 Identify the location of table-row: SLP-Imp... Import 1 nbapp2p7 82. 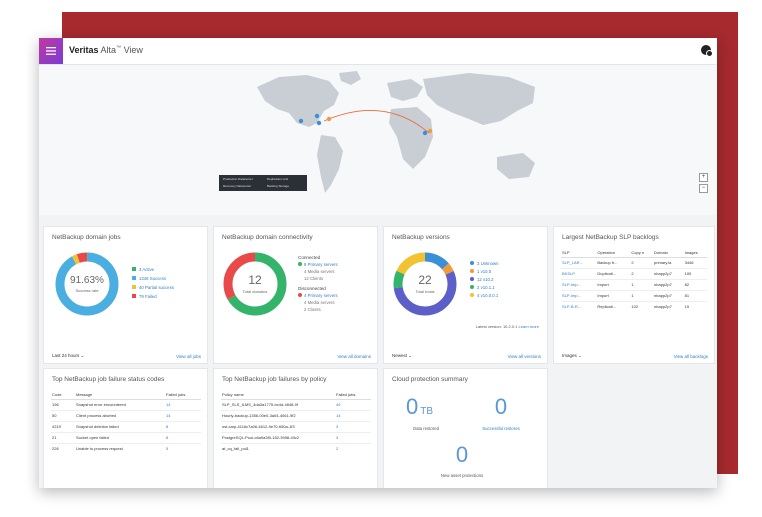
(634, 284).